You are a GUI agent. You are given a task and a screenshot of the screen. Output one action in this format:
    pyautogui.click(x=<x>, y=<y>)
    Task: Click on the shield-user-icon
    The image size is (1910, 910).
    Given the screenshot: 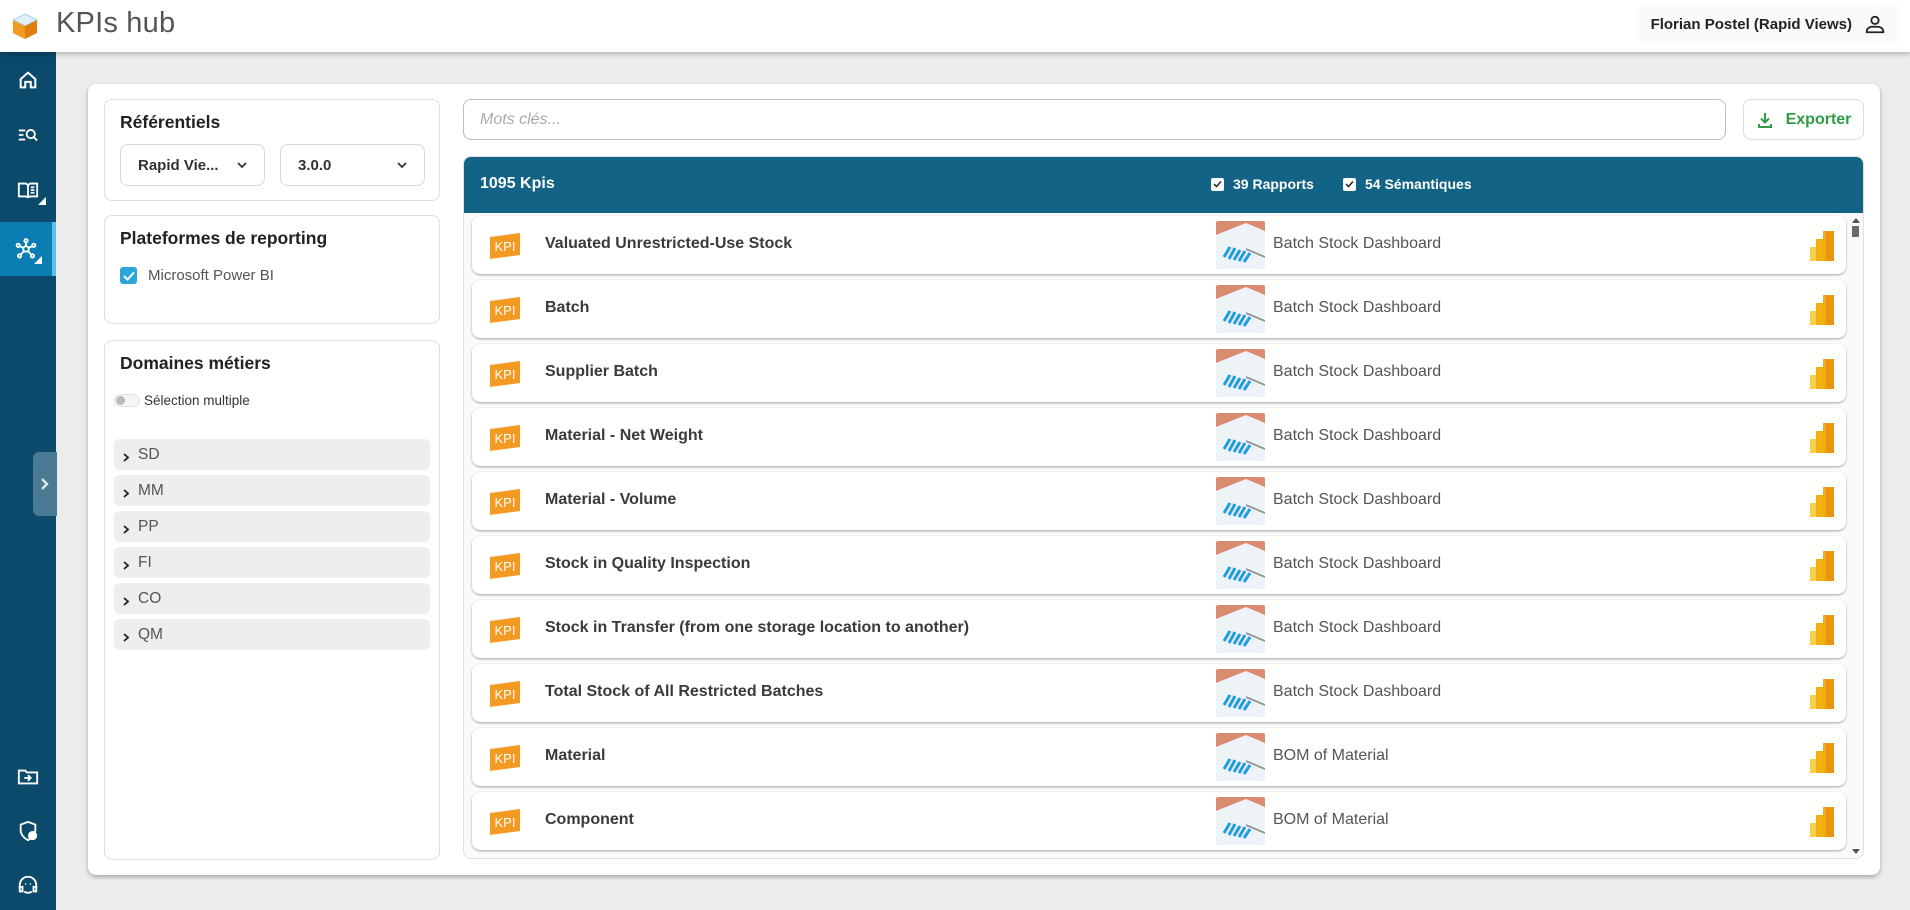 What is the action you would take?
    pyautogui.click(x=28, y=831)
    